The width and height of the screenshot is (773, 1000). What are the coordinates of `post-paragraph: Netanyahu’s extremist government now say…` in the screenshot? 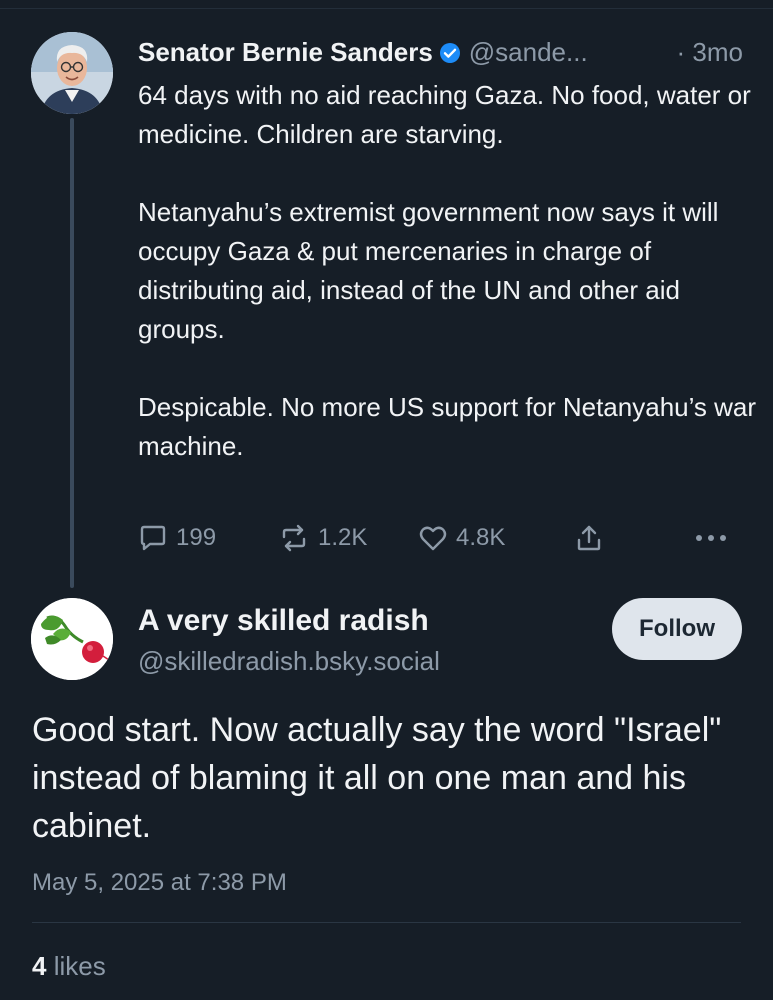 It's located at (428, 270).